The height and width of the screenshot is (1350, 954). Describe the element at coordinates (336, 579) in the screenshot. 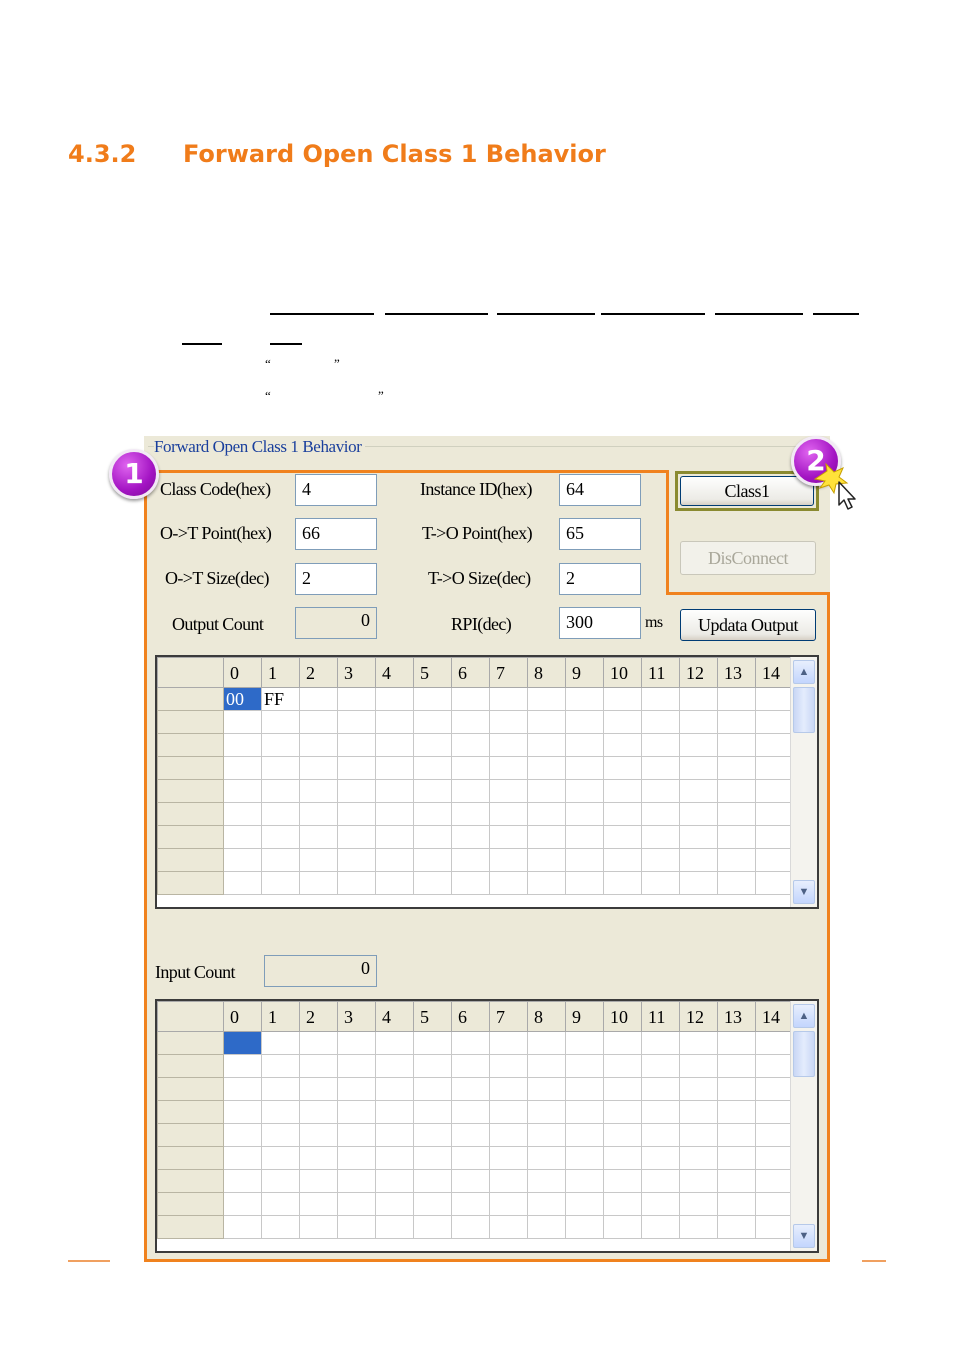

I see `ot-size-input: 2` at that location.